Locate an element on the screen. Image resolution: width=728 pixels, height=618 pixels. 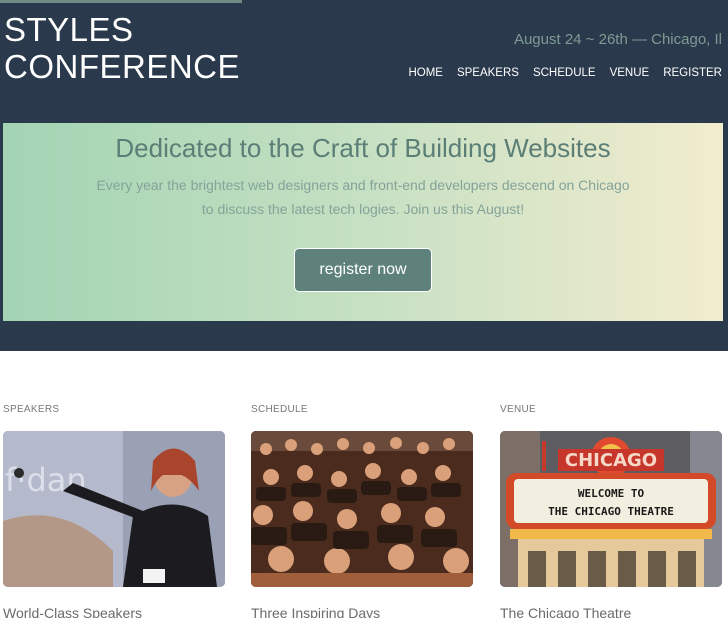
nav-schedule: SCHEDULE is located at coordinates (564, 73).